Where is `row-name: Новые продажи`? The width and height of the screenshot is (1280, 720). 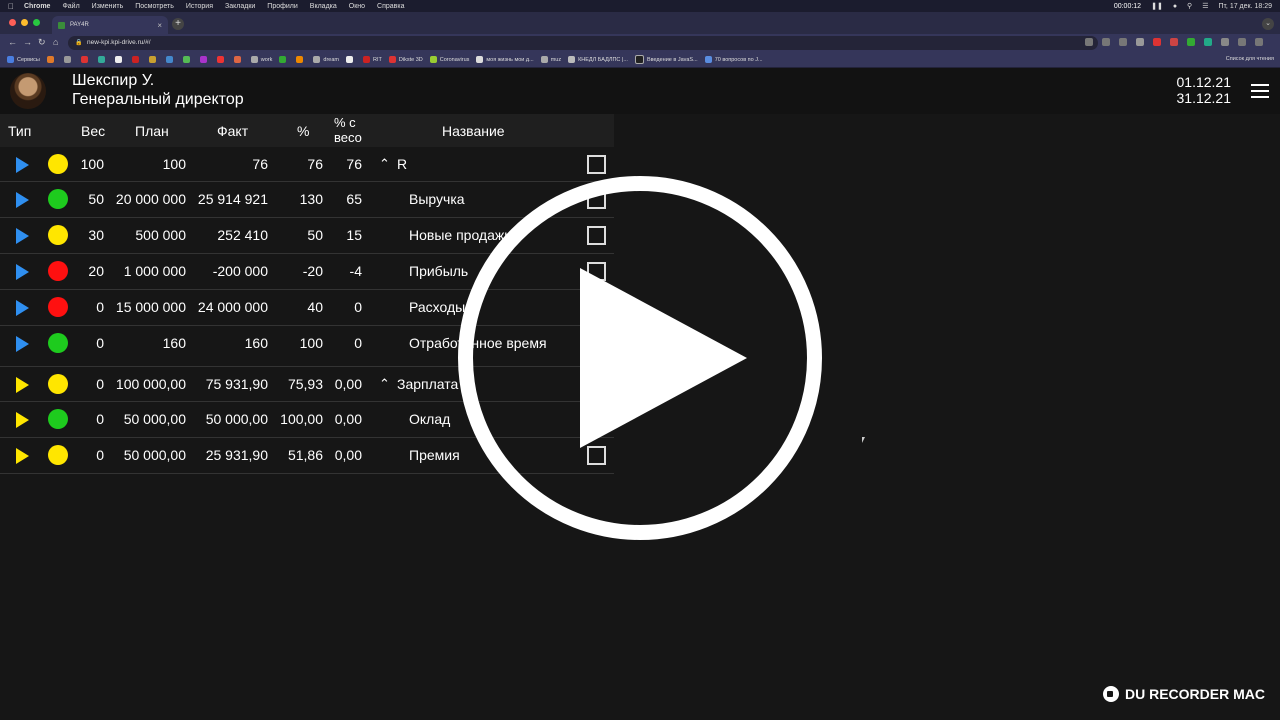
row-name: Новые продажи is located at coordinates (460, 235).